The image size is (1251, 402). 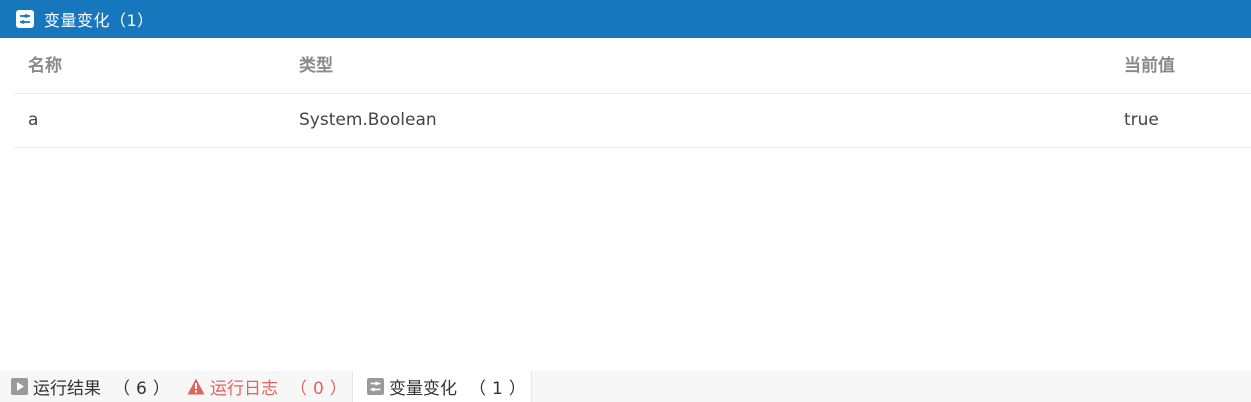 I want to click on play-icon, so click(x=19, y=387).